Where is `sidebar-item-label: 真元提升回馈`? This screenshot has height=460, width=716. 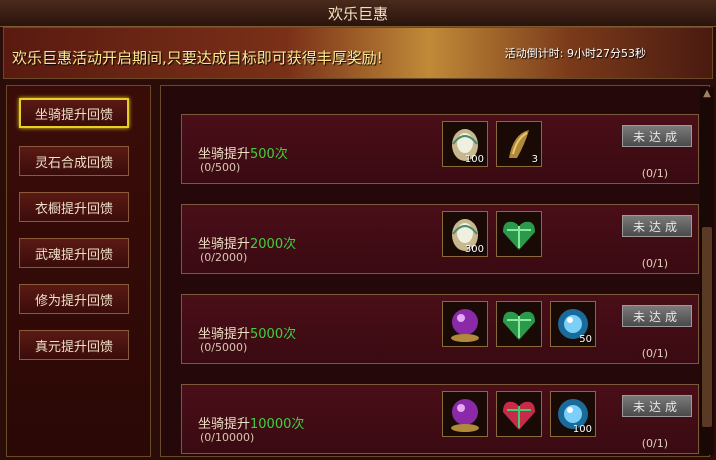 sidebar-item-label: 真元提升回馈 is located at coordinates (73, 347).